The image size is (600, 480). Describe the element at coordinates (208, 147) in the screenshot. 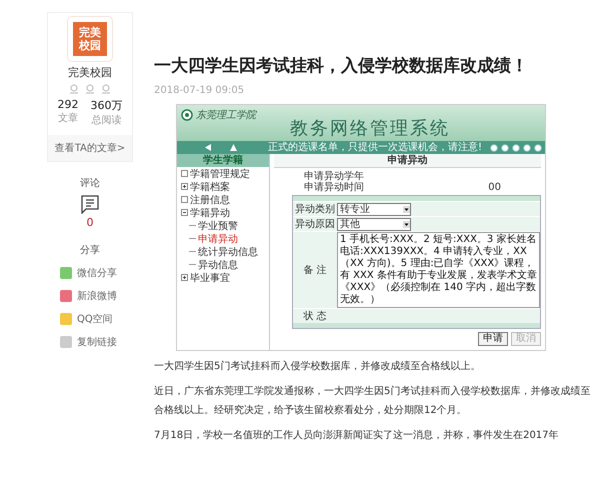

I see `left-arrow-icon` at that location.